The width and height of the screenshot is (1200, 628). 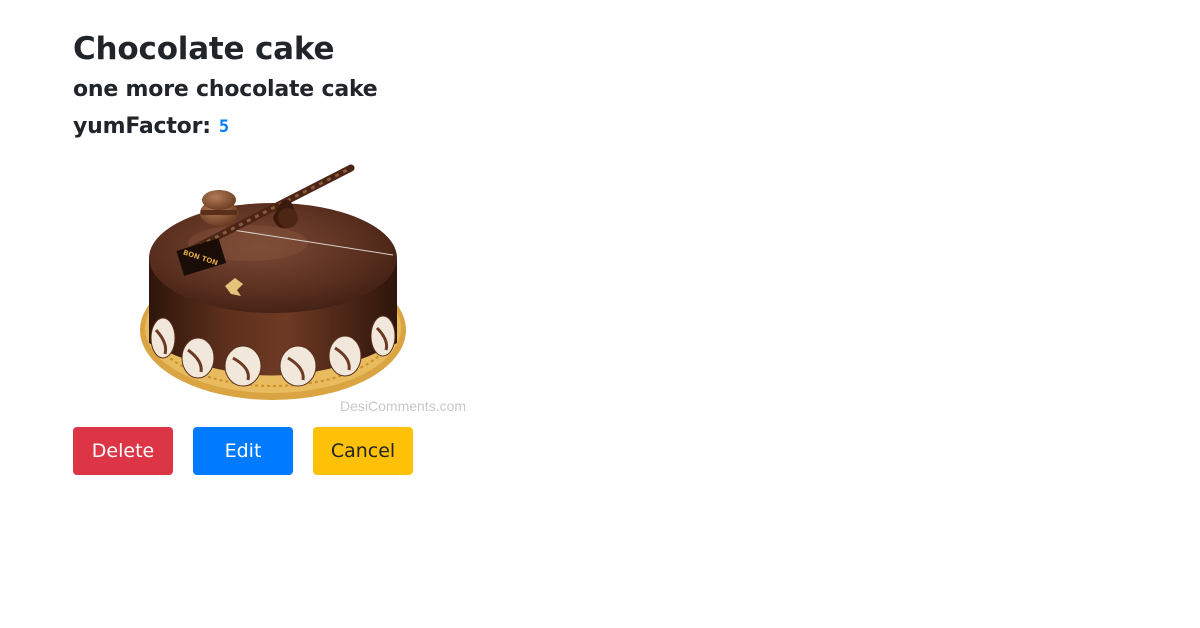 I want to click on recipe-title: Chocolate cake, so click(x=204, y=49).